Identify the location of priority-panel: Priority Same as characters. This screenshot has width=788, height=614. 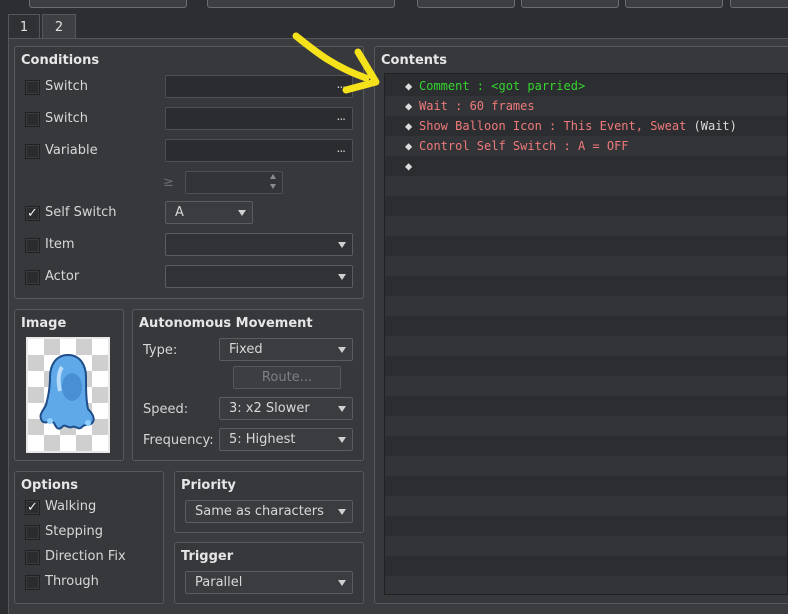
(269, 502).